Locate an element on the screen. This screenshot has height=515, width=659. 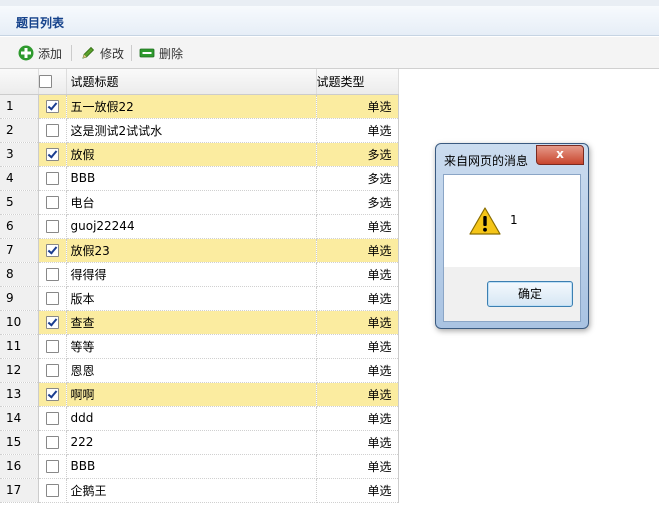
dialog-message-area: 1 is located at coordinates (512, 221).